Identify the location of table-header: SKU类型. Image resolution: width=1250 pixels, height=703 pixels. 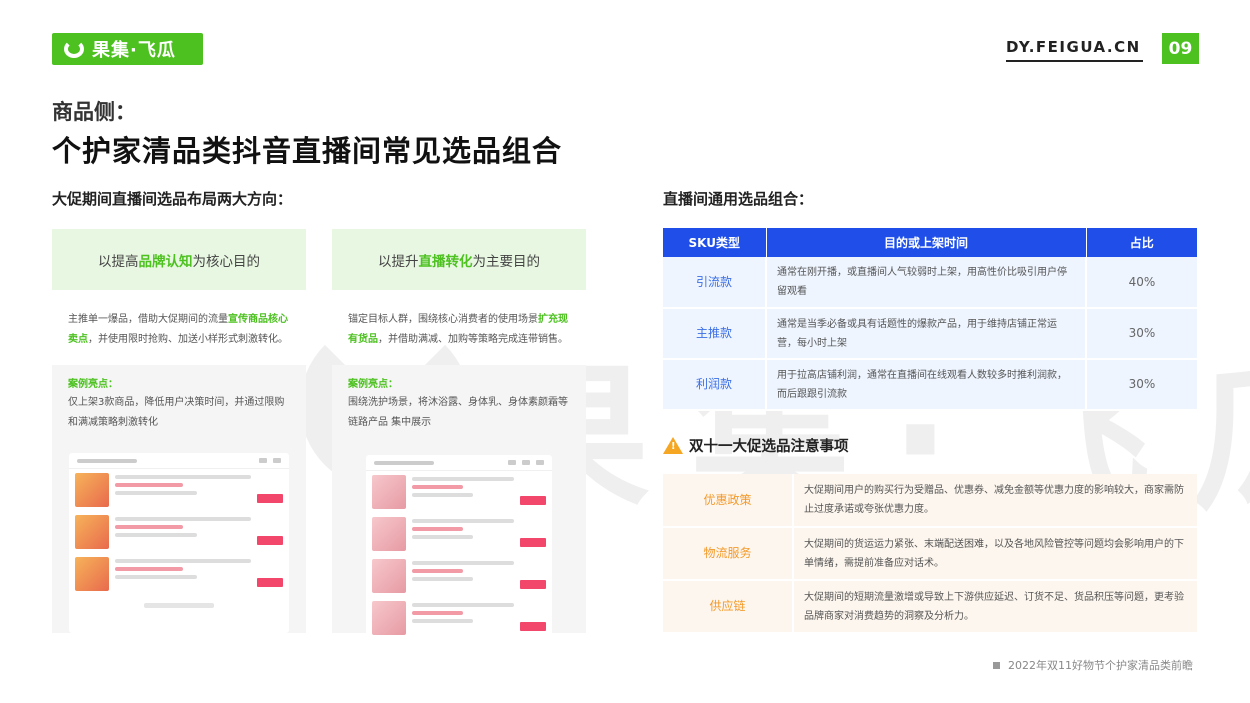
(715, 242).